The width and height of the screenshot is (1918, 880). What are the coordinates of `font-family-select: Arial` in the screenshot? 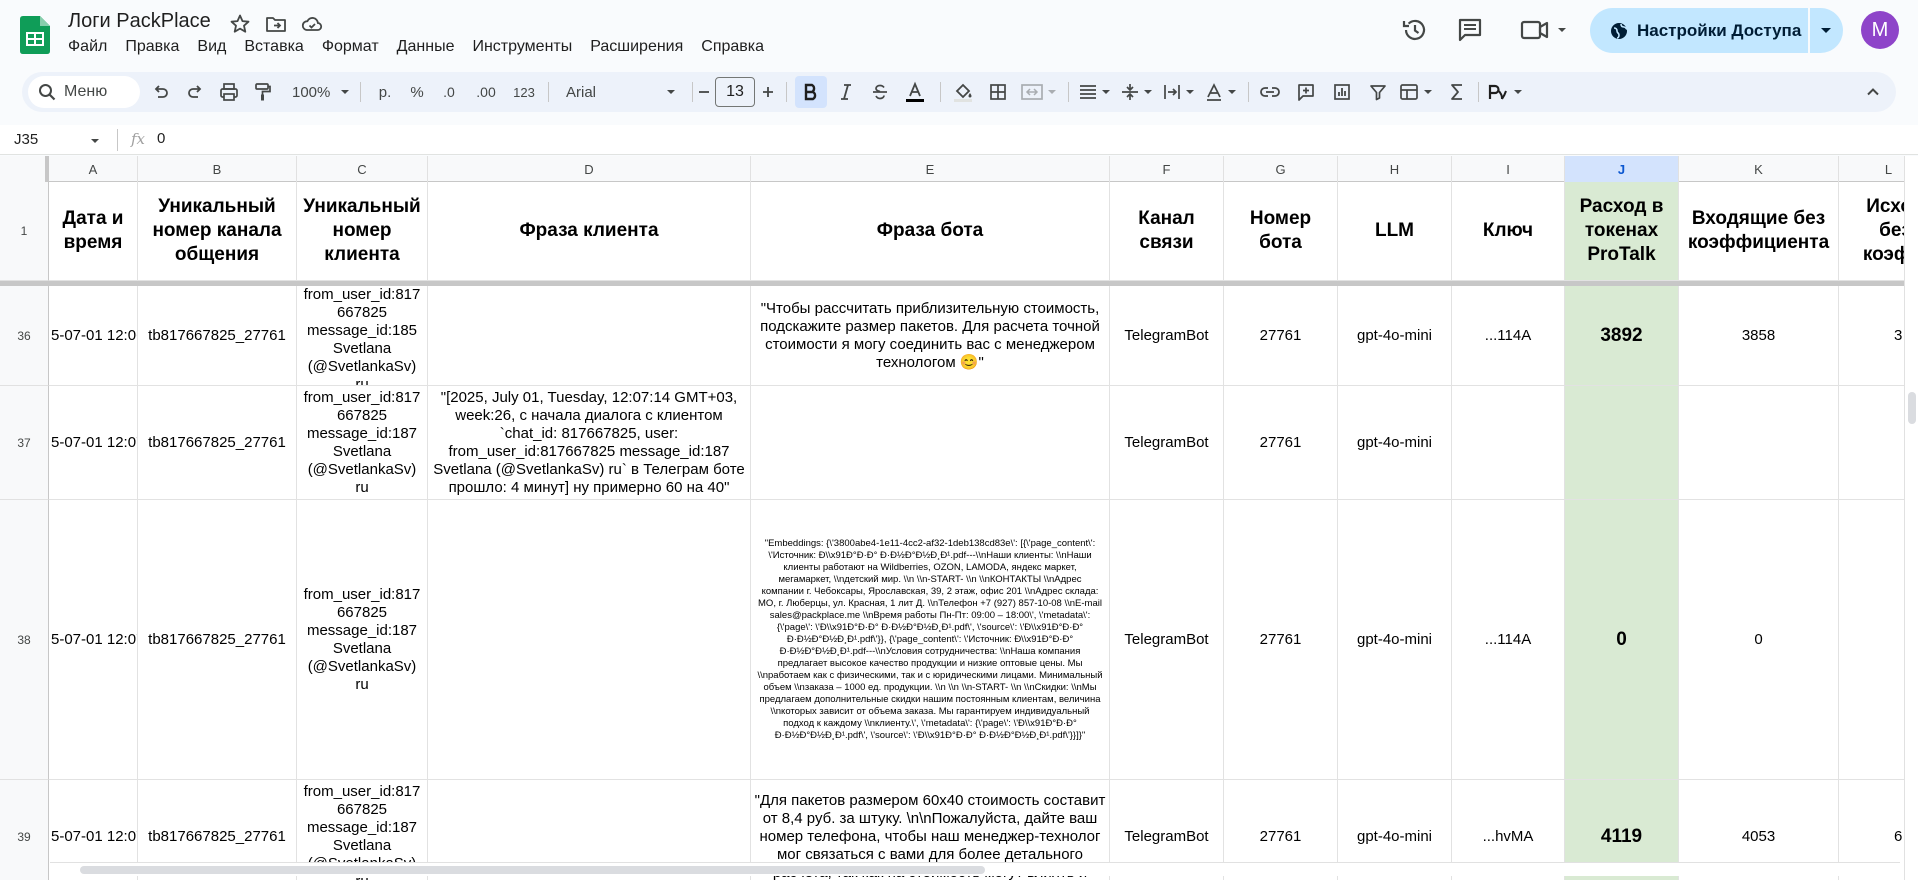 It's located at (621, 92).